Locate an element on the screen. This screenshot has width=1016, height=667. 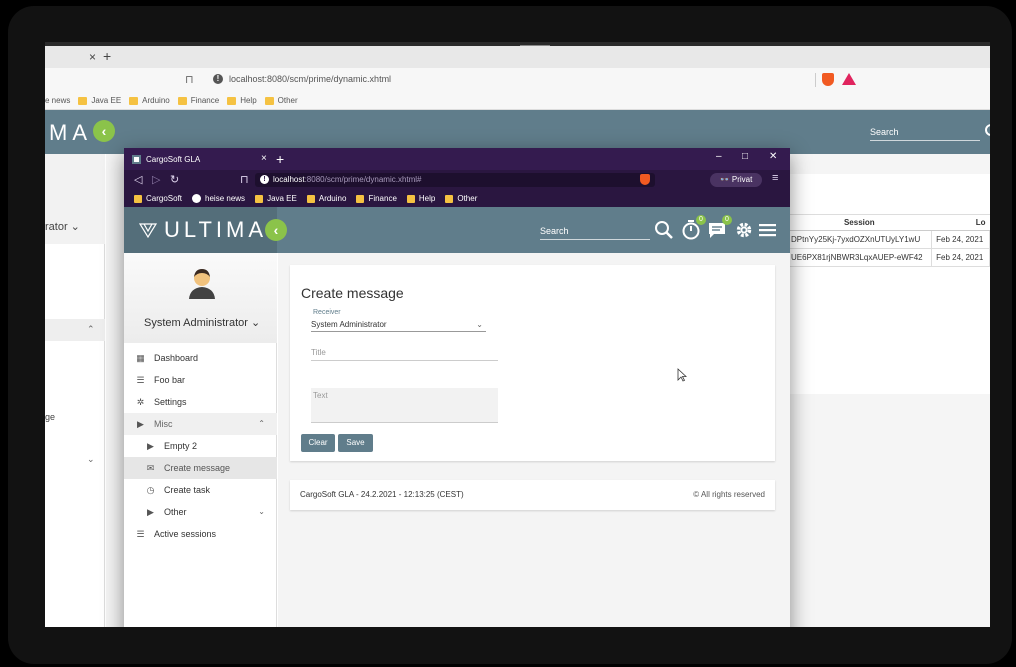
copyright-notice: © All rights reserved is located at coordinates (729, 494).